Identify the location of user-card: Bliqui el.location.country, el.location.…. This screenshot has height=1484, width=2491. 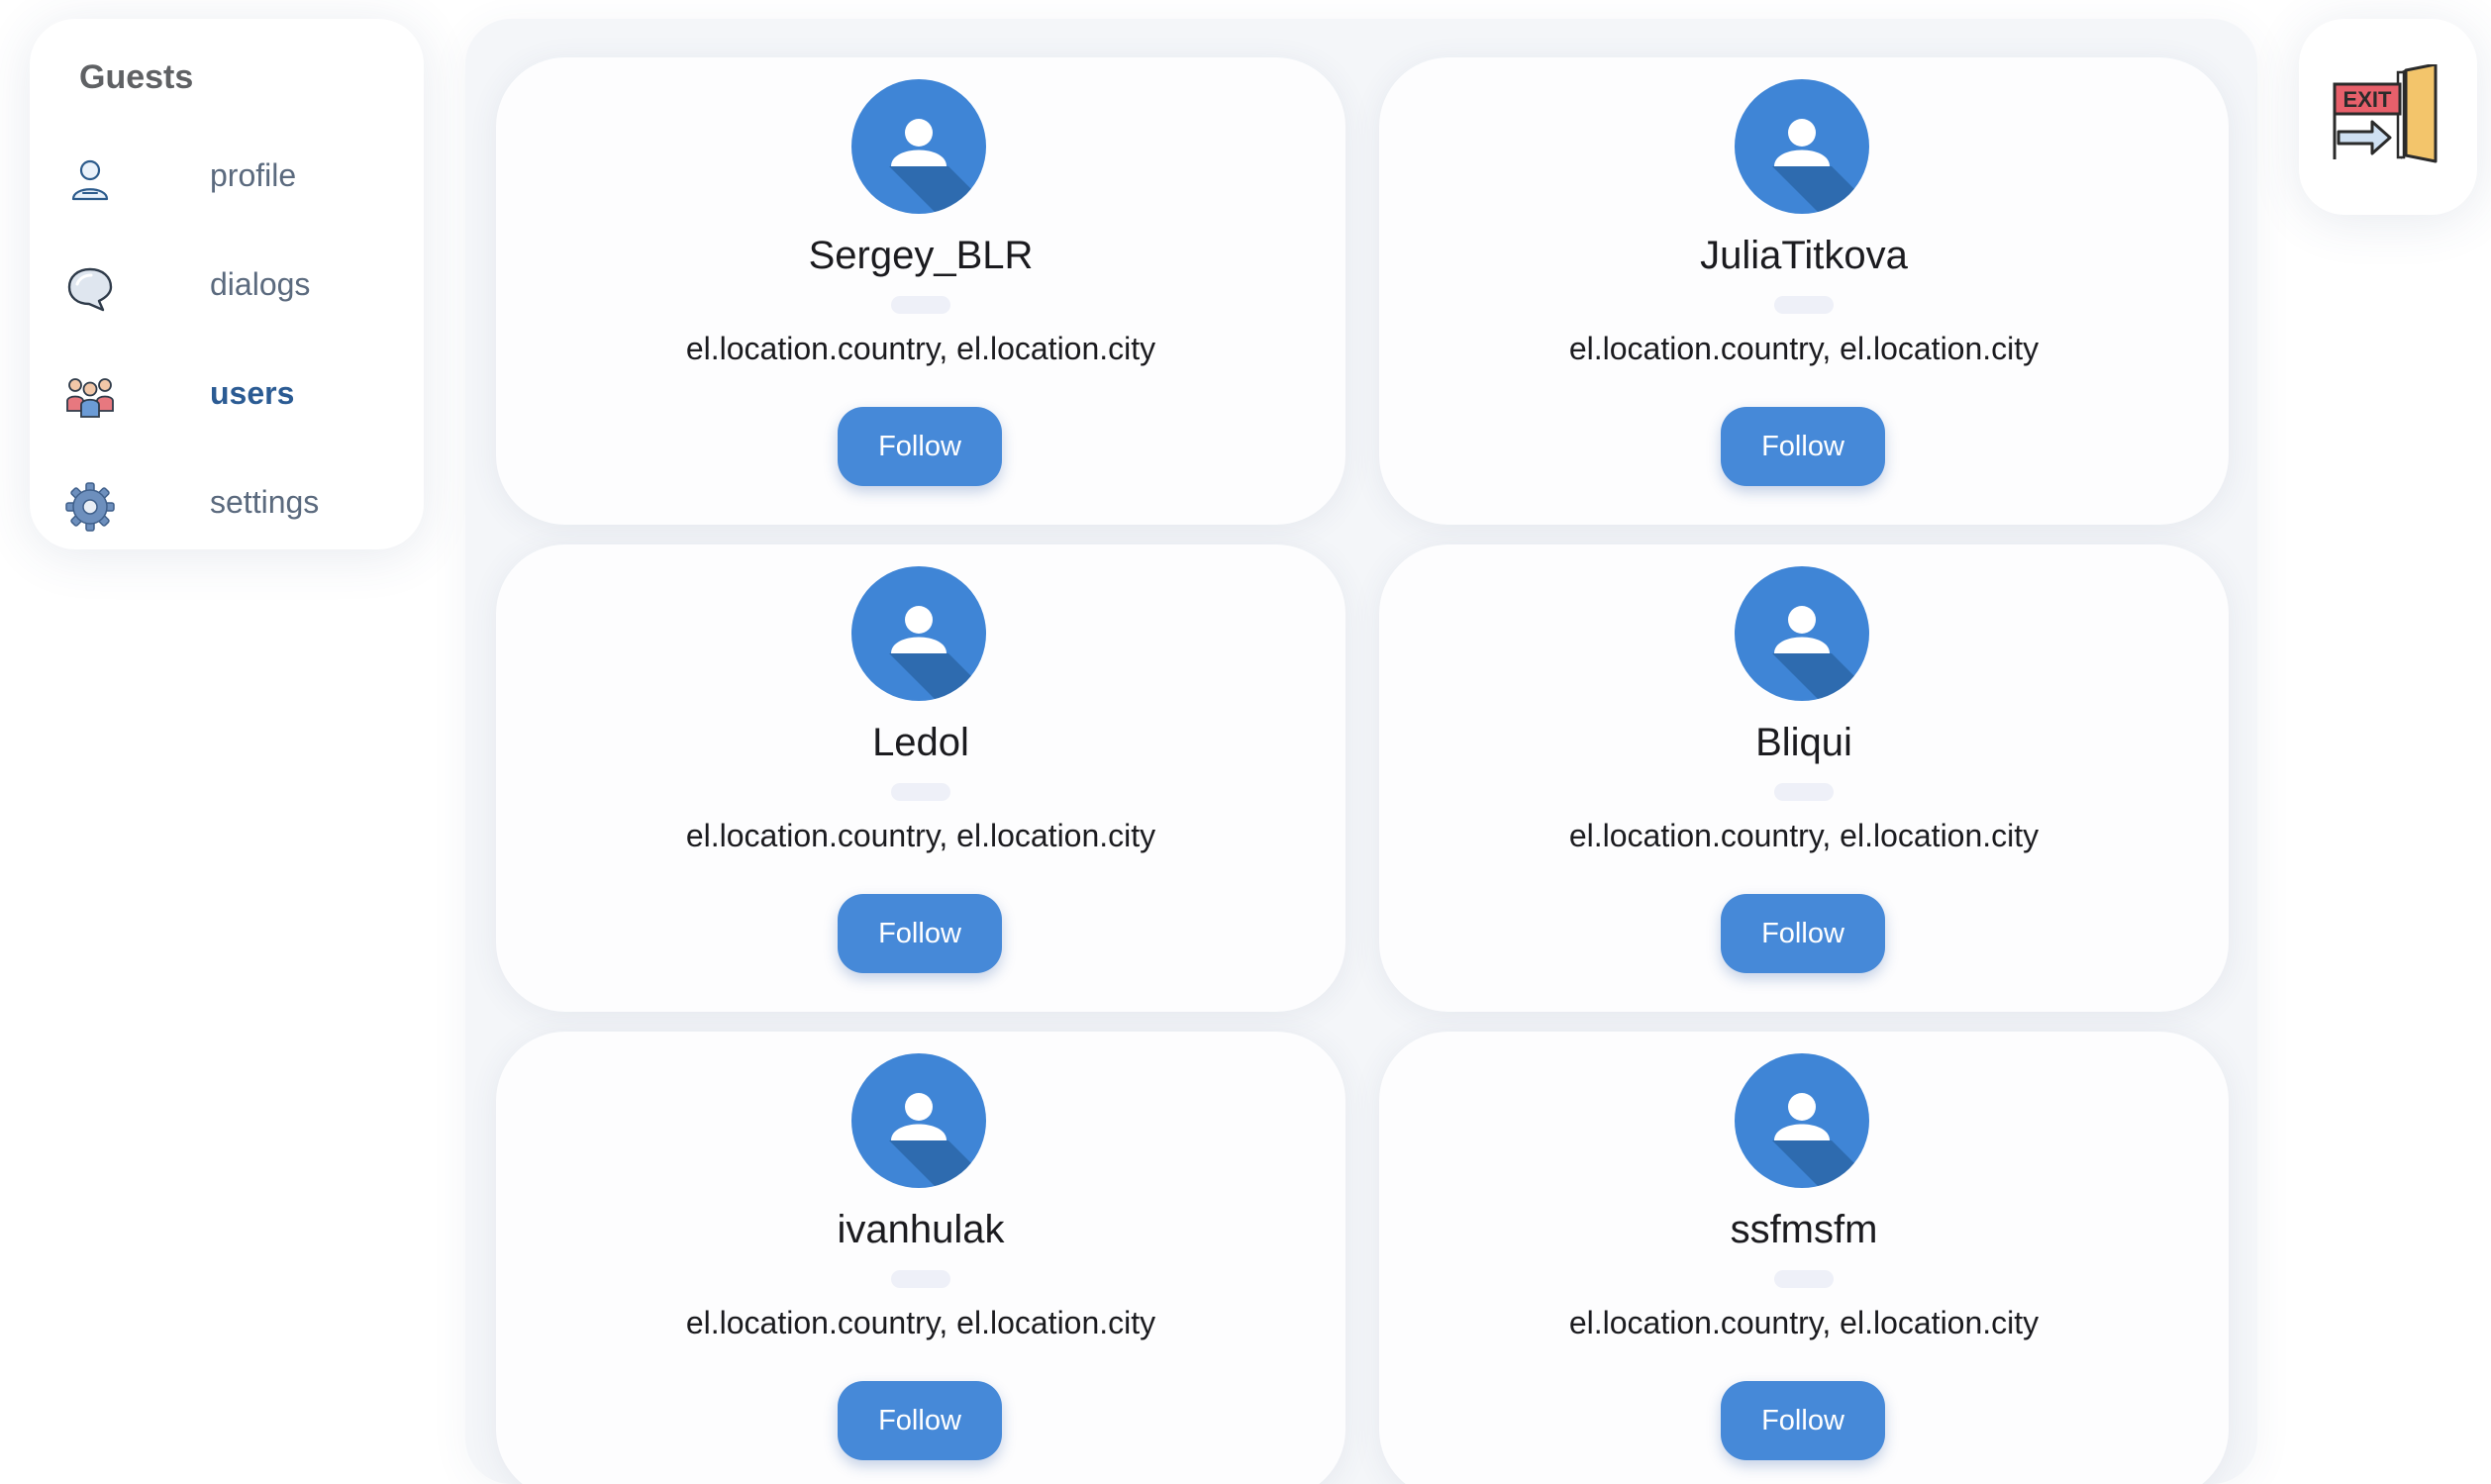
(1804, 778).